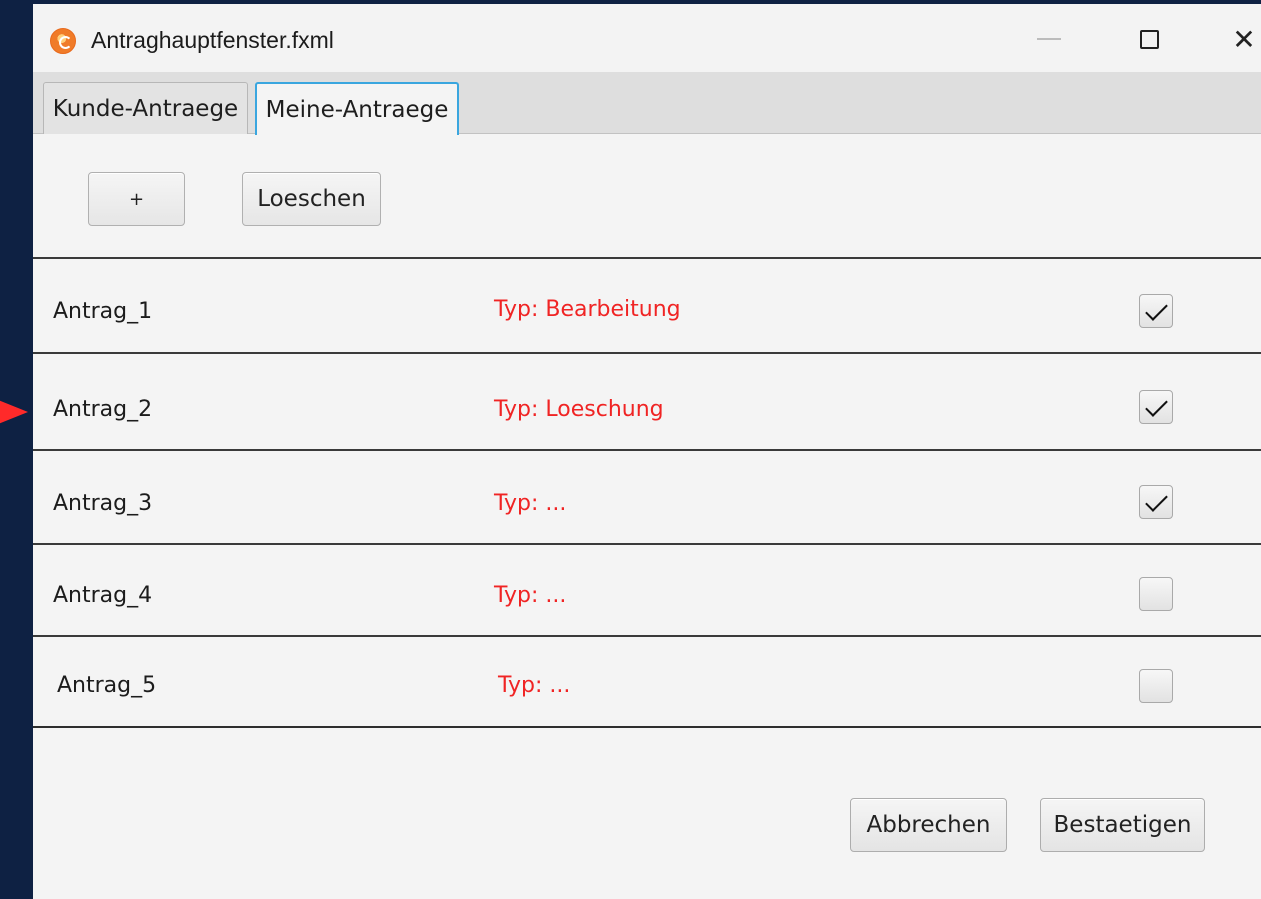 The width and height of the screenshot is (1261, 899). I want to click on close-icon: ✕, so click(1244, 39).